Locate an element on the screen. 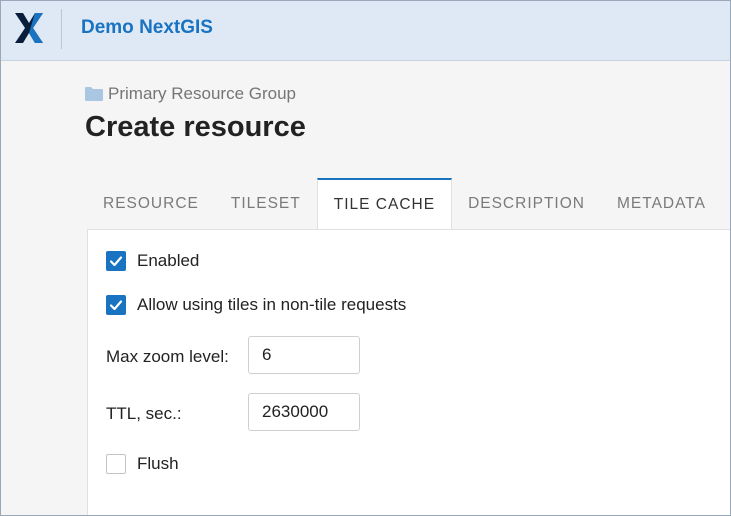  max-zoom-label: Max zoom level: is located at coordinates (167, 356).